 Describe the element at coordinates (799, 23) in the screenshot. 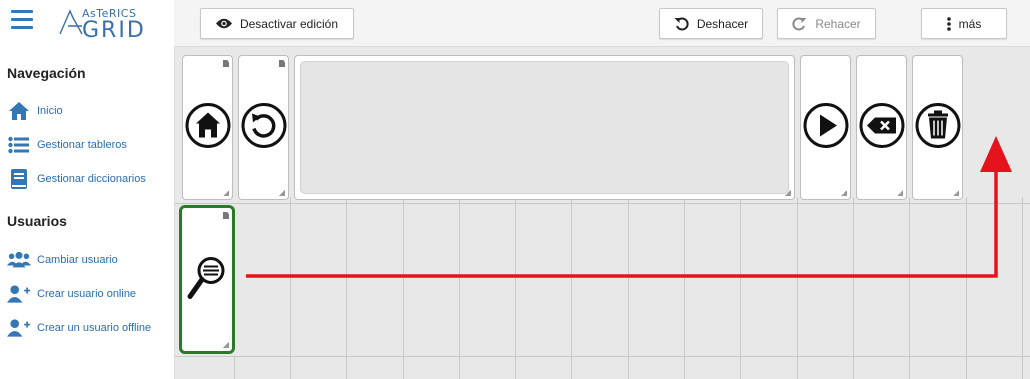

I see `redo-icon` at that location.